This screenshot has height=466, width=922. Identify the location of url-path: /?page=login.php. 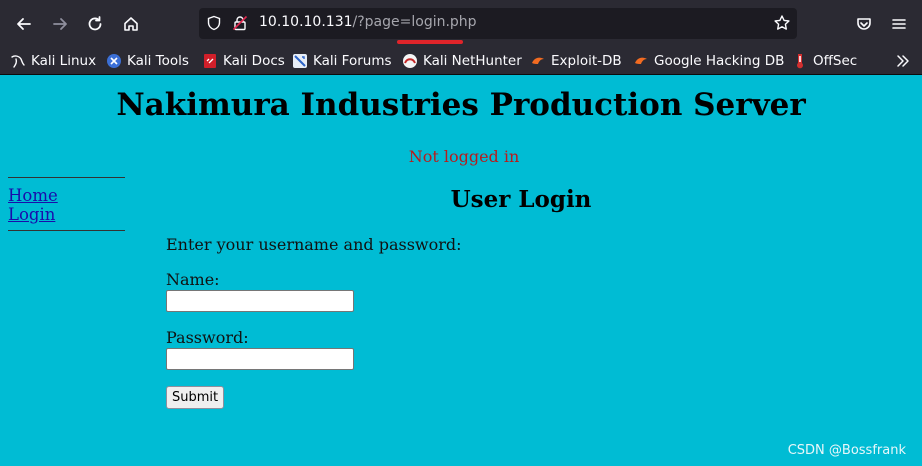
(414, 22).